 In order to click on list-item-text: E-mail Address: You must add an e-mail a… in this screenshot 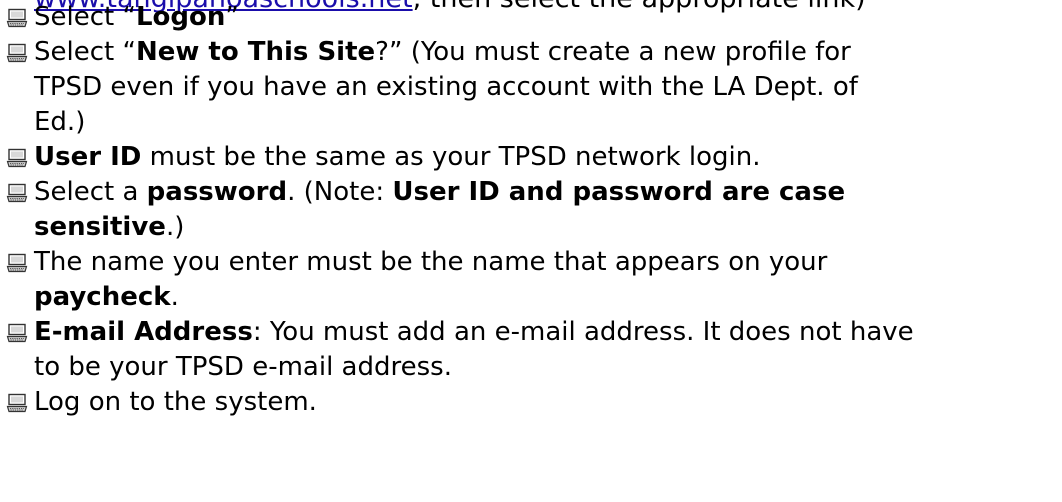, I will do `click(543, 350)`.